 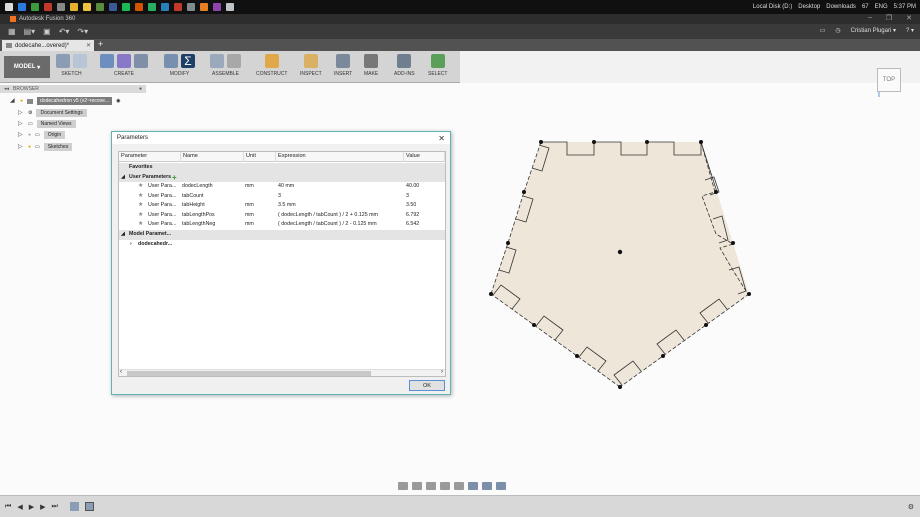 I want to click on ribbon-group-construct: CONSTRUCT, so click(x=271, y=65).